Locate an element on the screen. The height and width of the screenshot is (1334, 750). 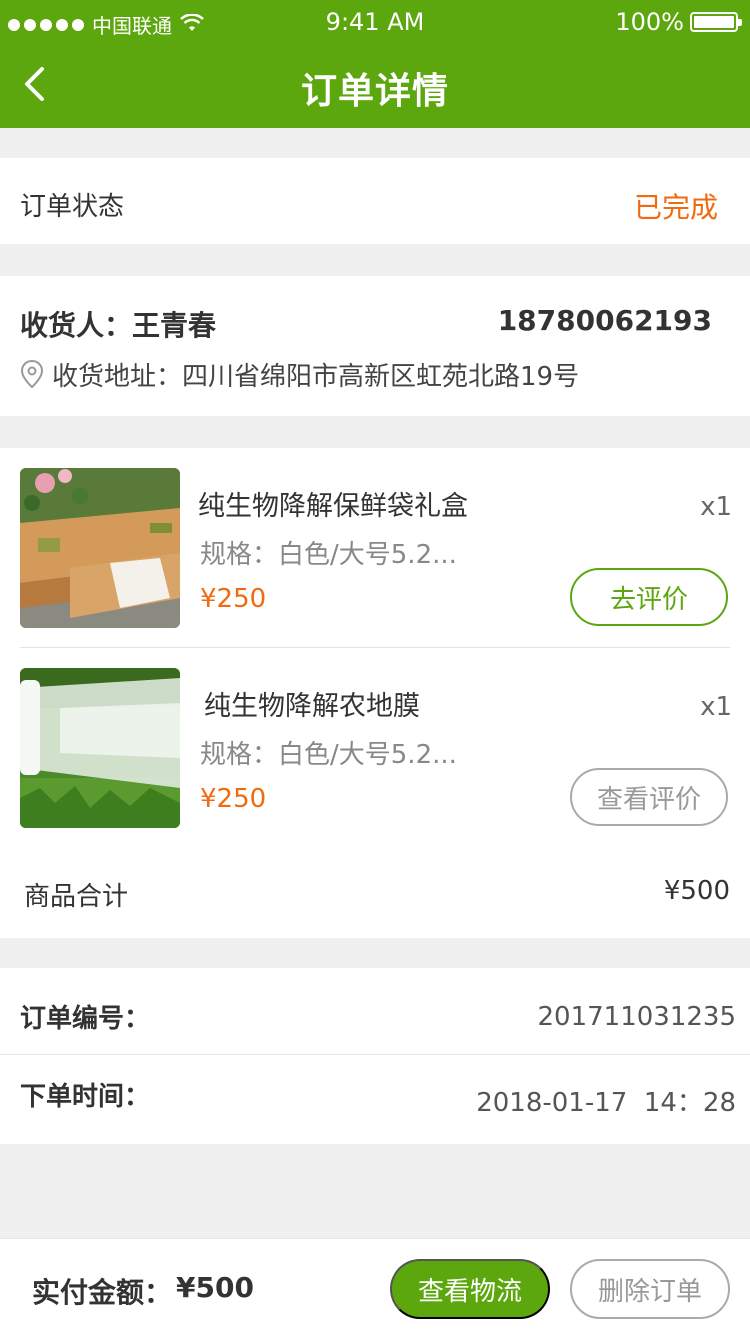
status-bar-right: 100% is located at coordinates (678, 22).